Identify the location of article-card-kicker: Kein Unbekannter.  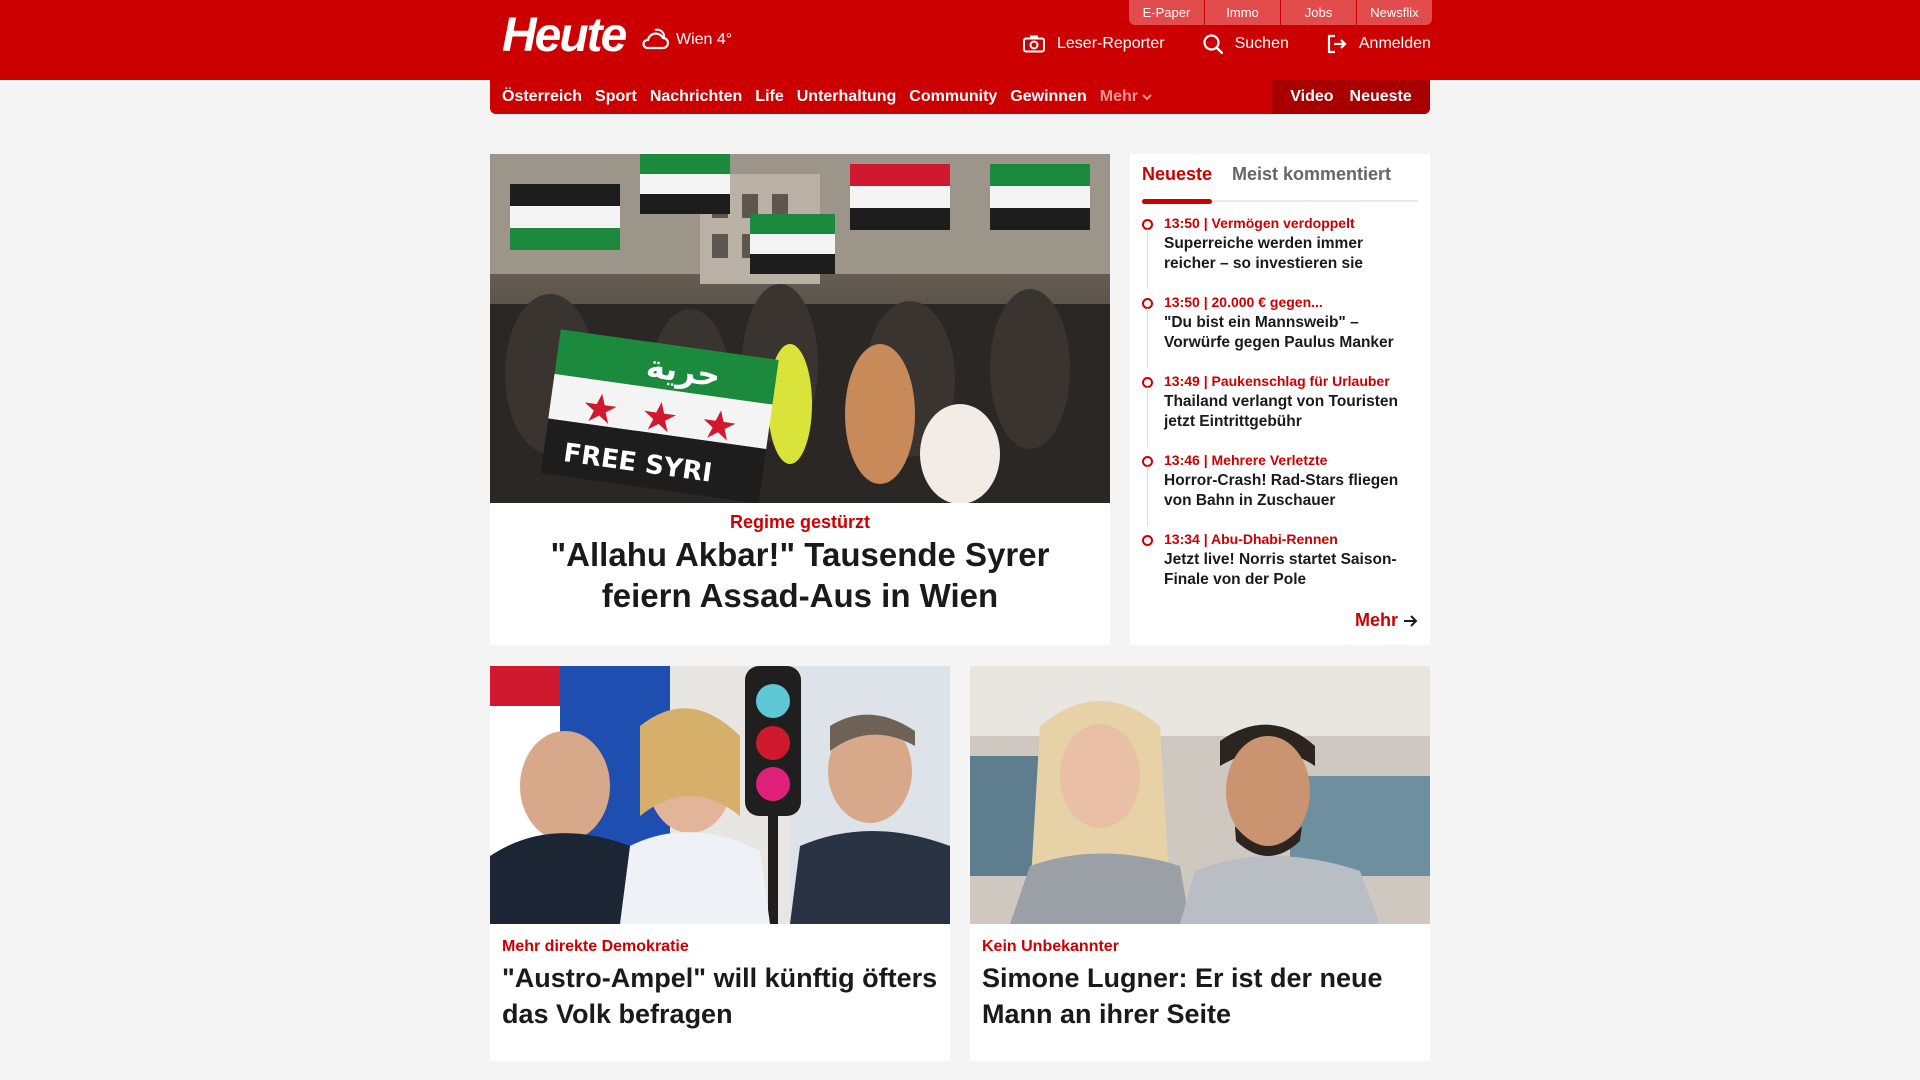
(1050, 947).